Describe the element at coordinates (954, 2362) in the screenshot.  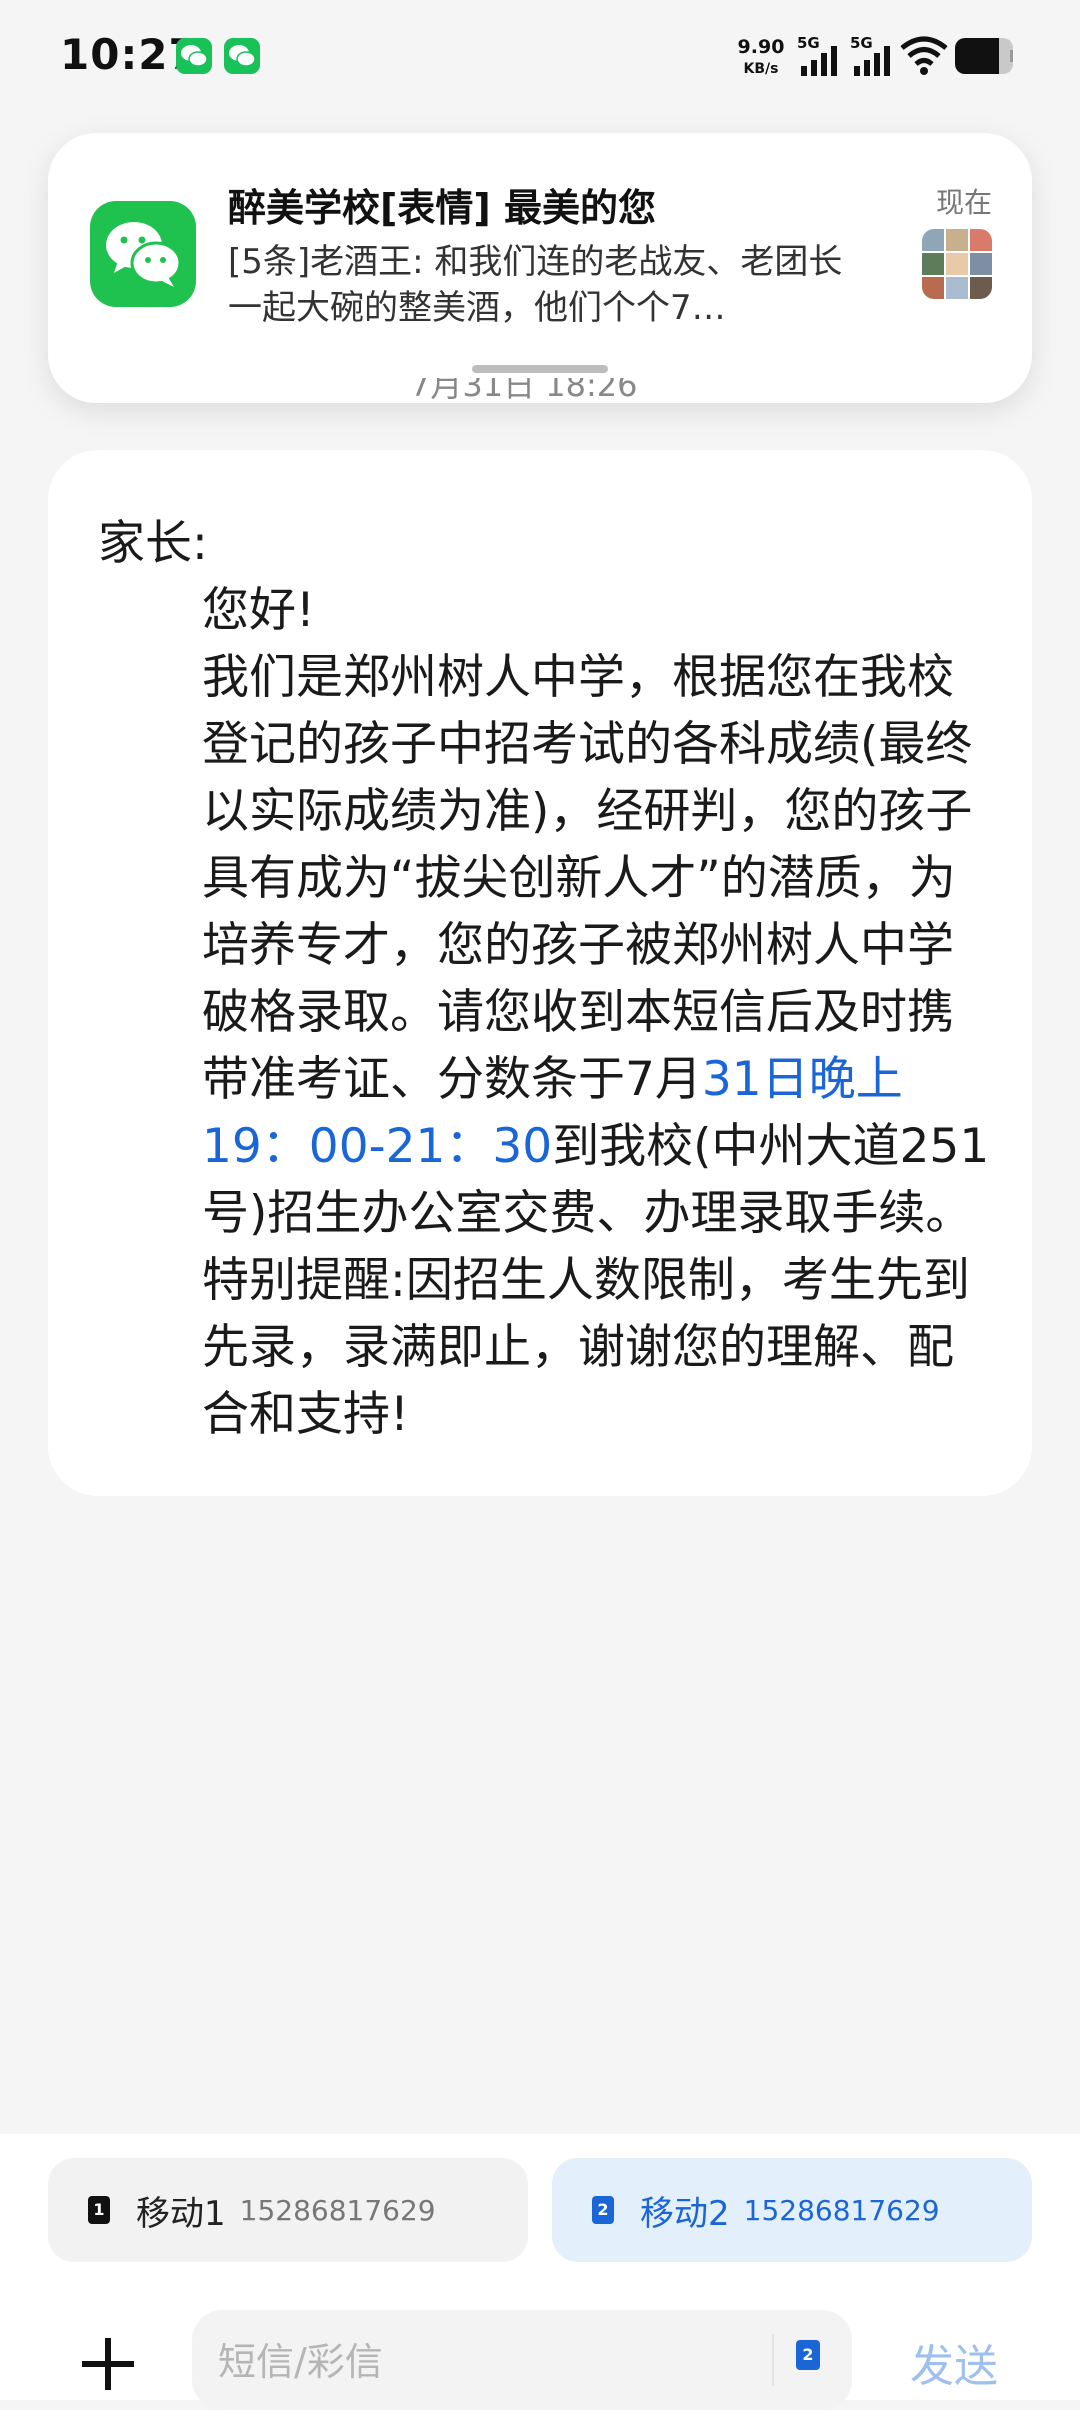
I see `send-button: 发送` at that location.